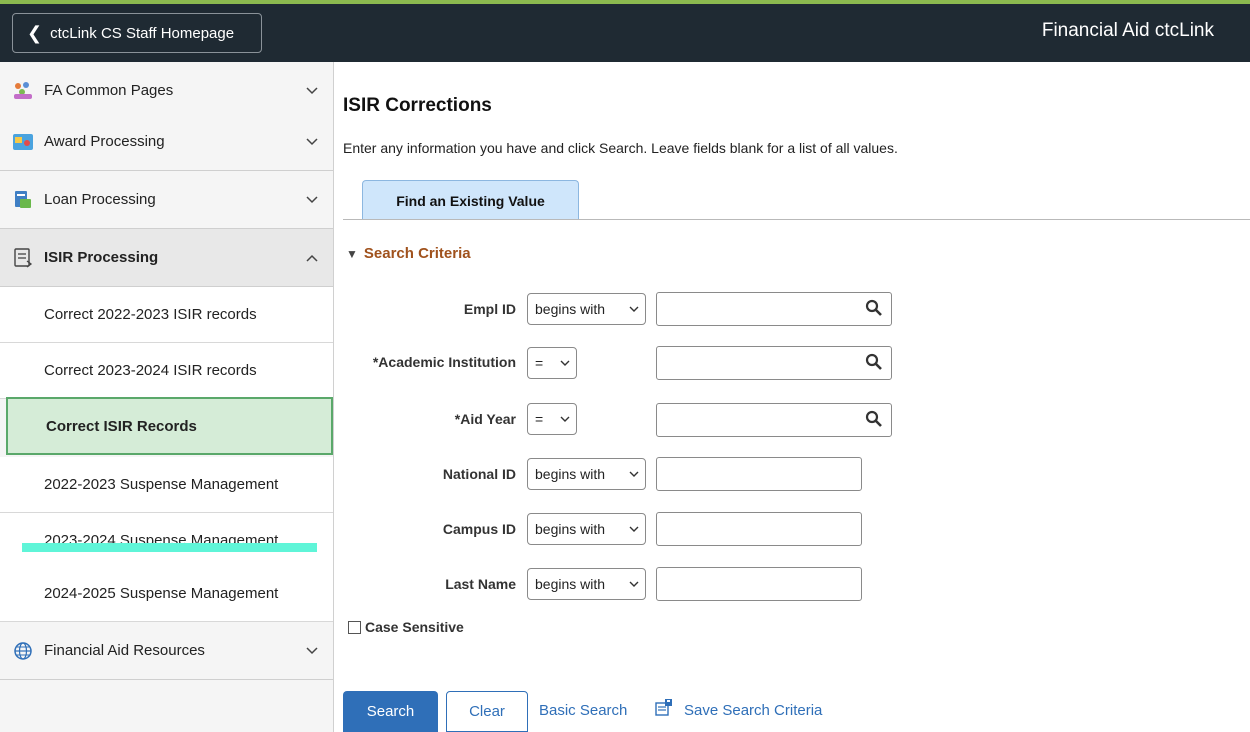 The width and height of the screenshot is (1250, 732). I want to click on case-sensitive-label: Case Sensitive, so click(414, 627).